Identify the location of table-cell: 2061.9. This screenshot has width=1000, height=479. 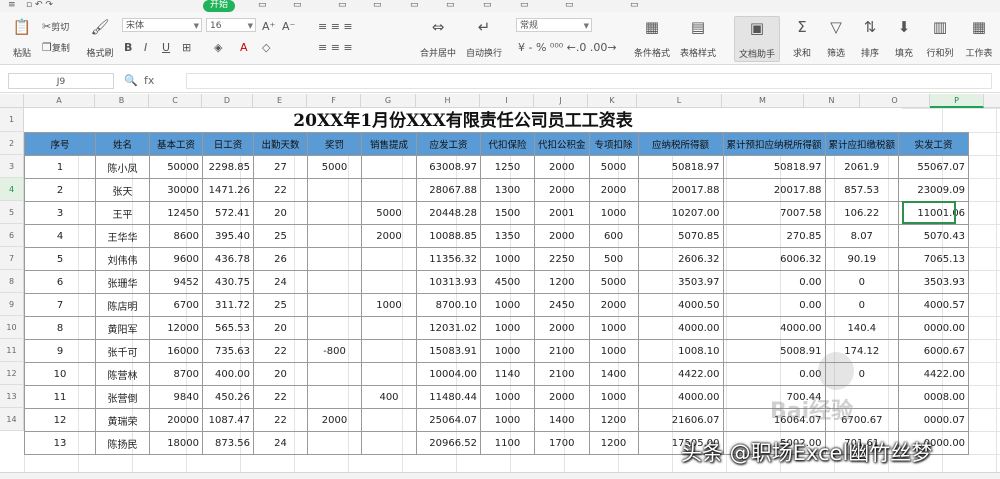
(862, 167).